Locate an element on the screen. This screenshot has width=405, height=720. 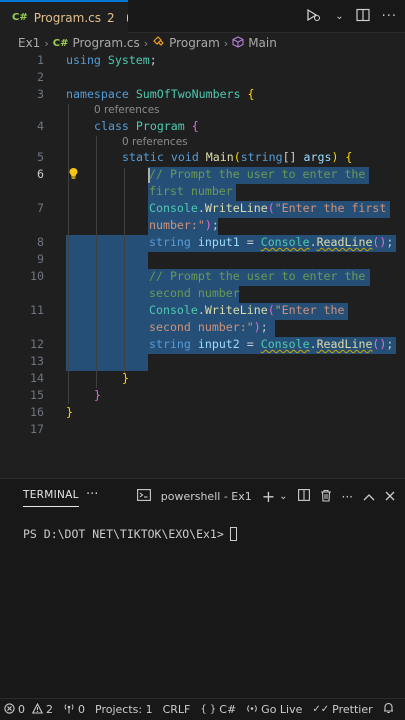
code-line-11: Console.WriteLine("Enter the is located at coordinates (247, 310).